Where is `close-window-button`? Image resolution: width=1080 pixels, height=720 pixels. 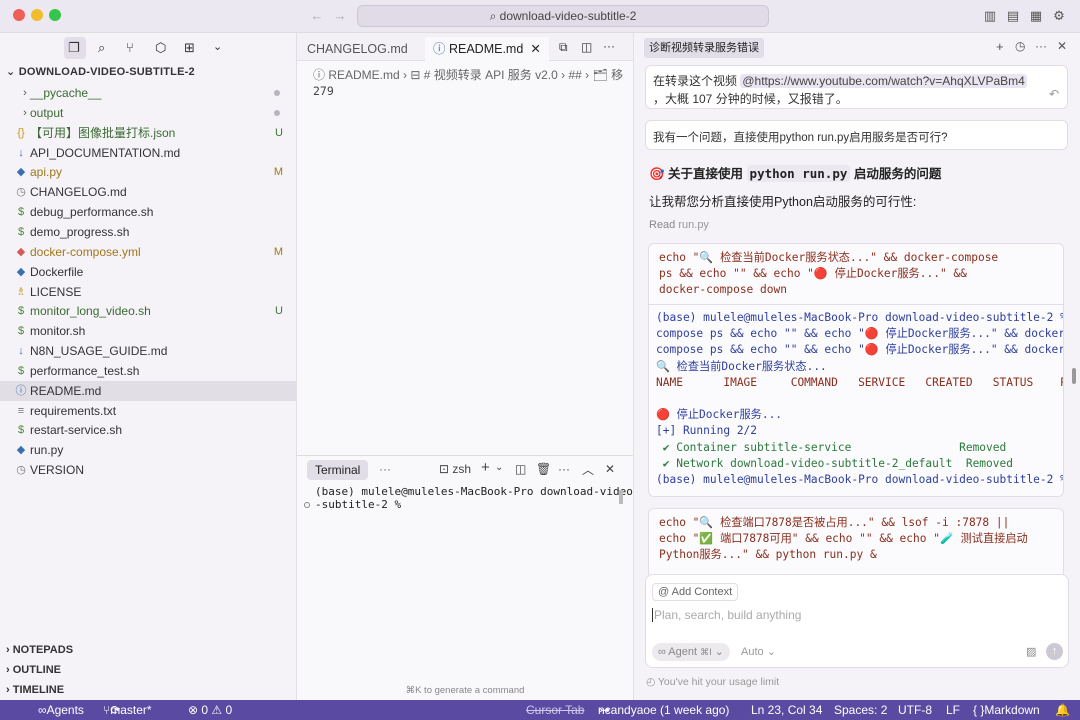 close-window-button is located at coordinates (19, 15).